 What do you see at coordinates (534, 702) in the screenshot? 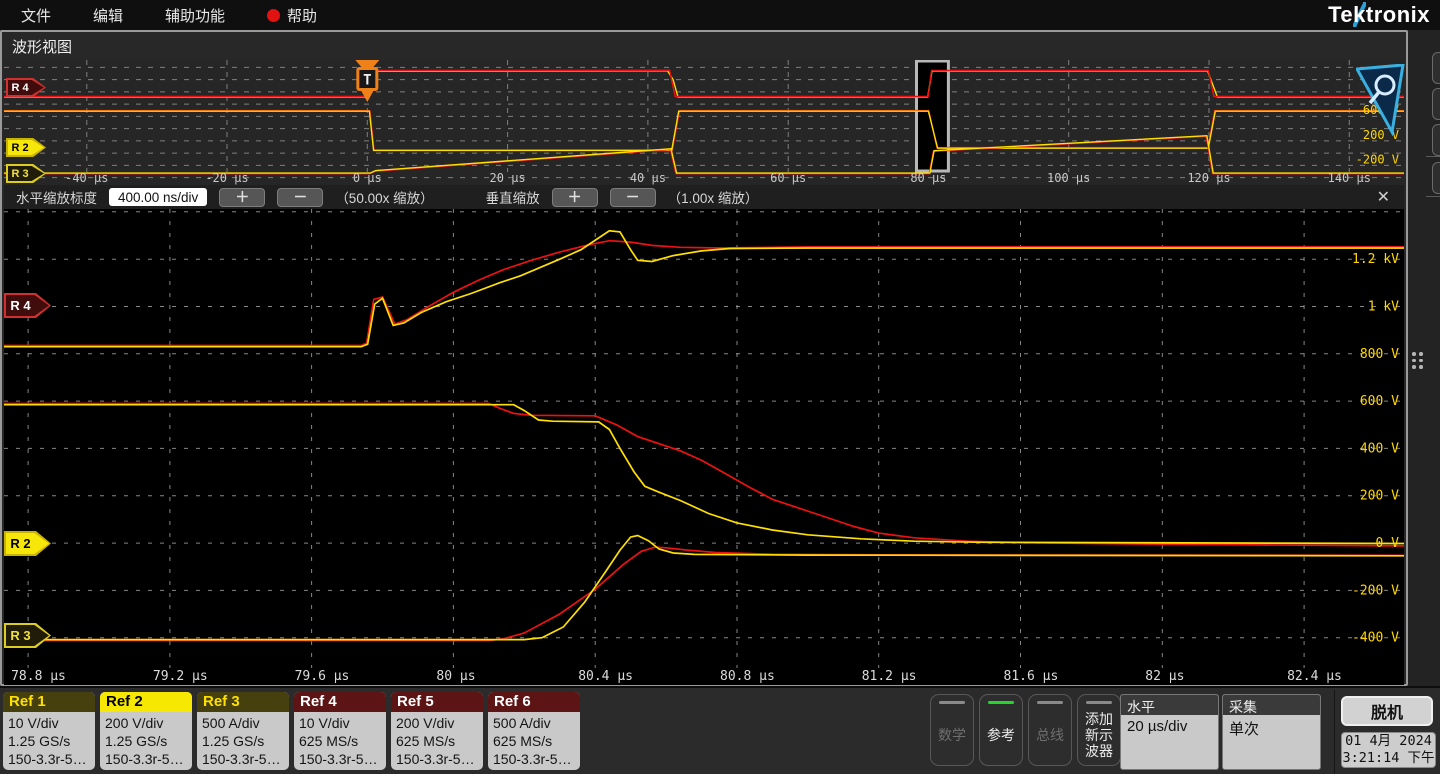
I see `ref-badge-title: Ref 6` at bounding box center [534, 702].